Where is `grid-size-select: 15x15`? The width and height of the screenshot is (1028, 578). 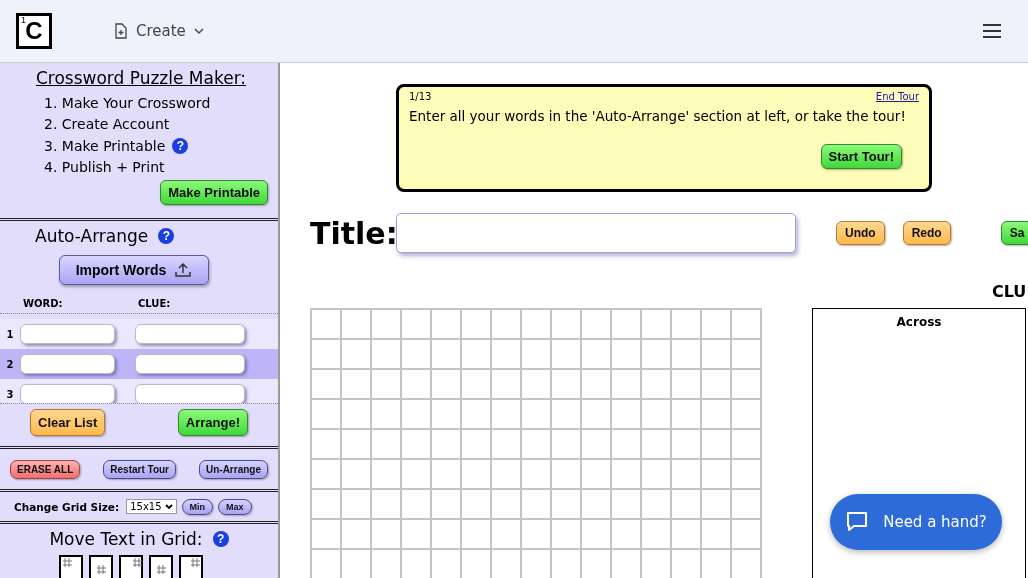
grid-size-select: 15x15 is located at coordinates (151, 506).